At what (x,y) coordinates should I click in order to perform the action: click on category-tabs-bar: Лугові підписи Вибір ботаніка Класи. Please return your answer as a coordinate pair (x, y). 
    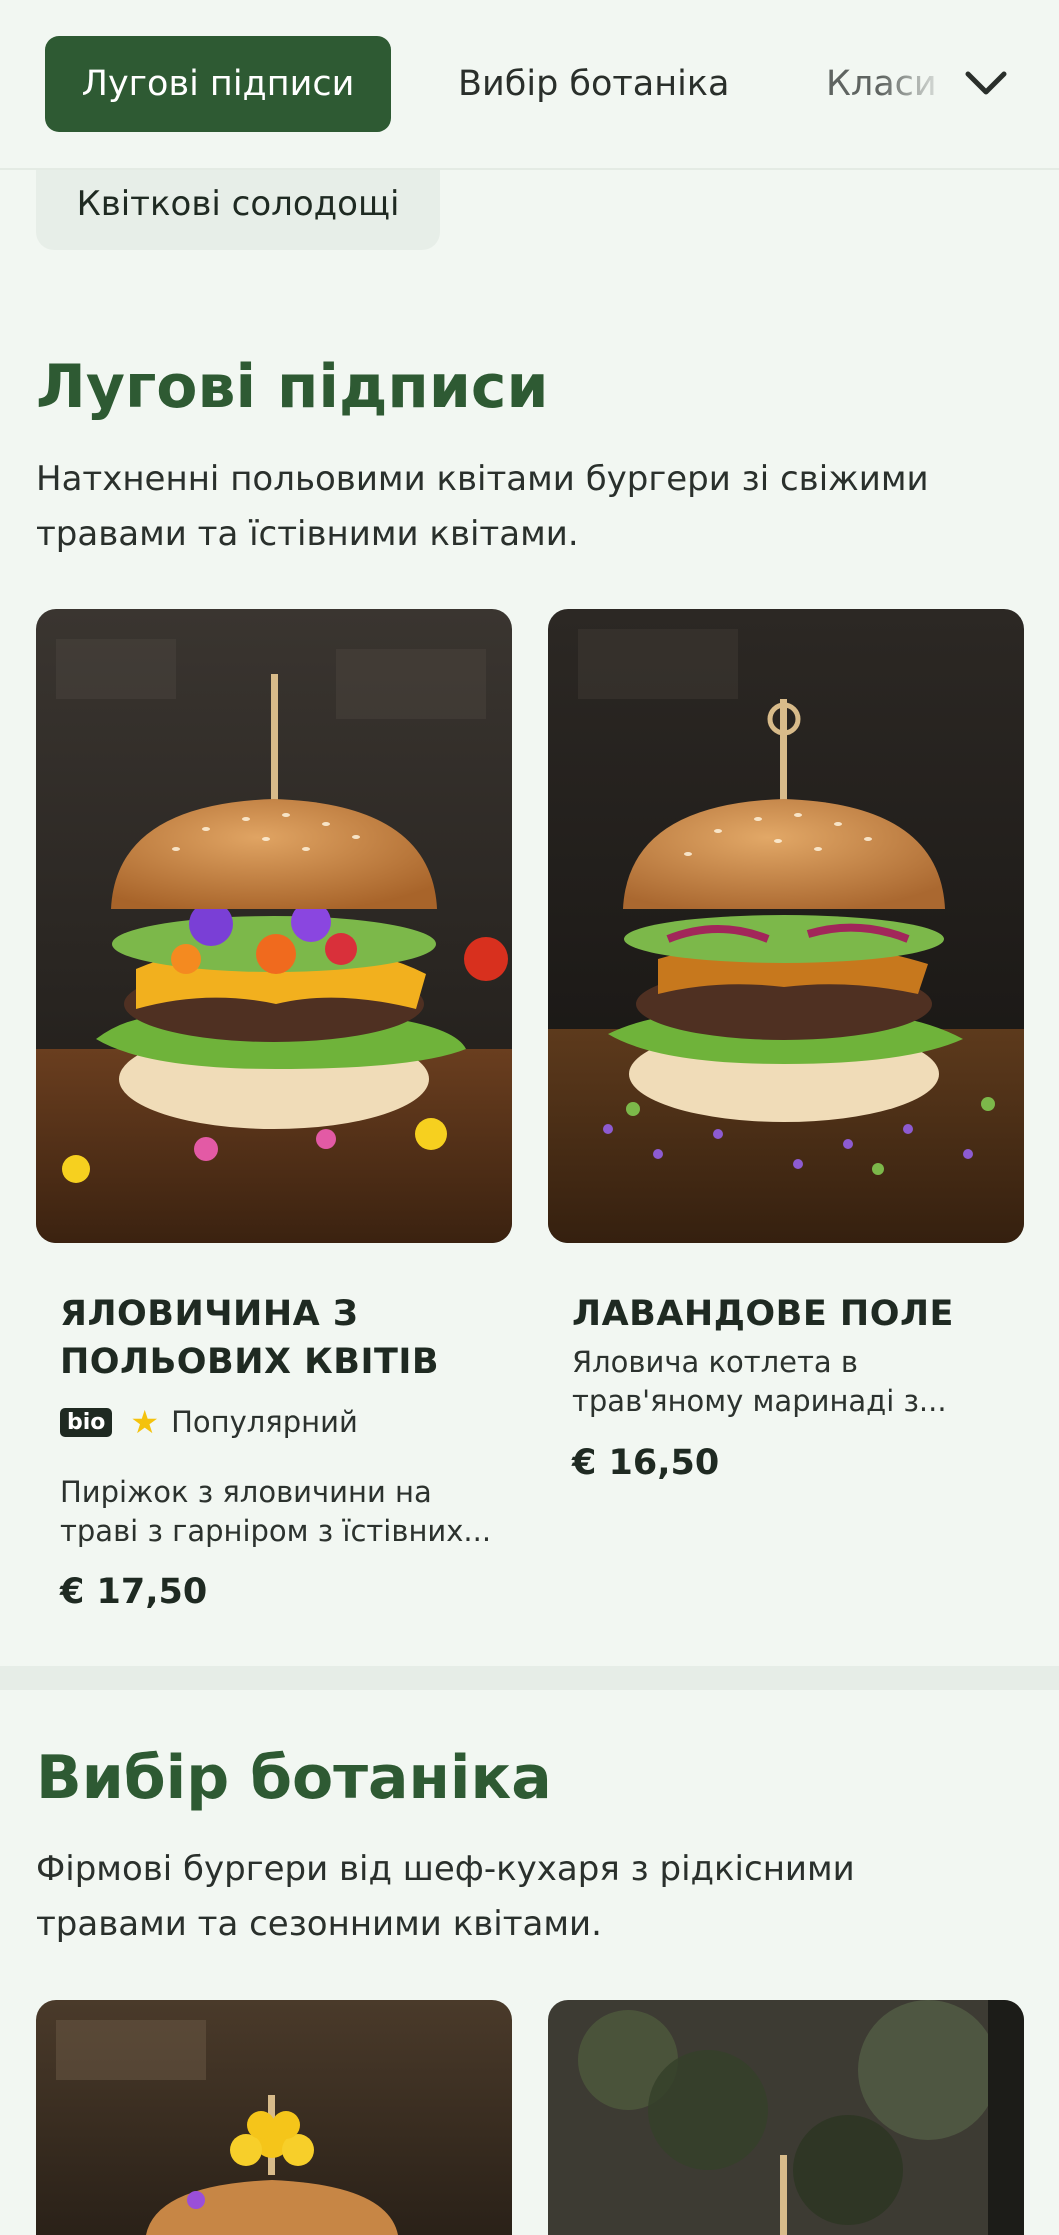
    Looking at the image, I should click on (529, 85).